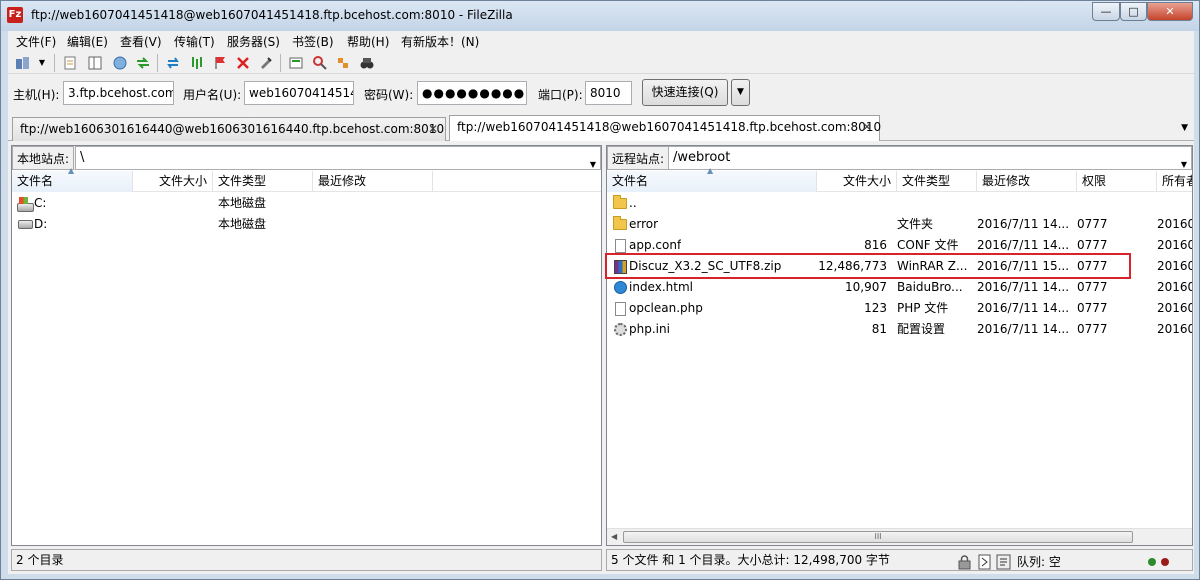 Image resolution: width=1200 pixels, height=580 pixels. What do you see at coordinates (440, 41) in the screenshot?
I see `menu-new-version: 有新版本！(N)` at bounding box center [440, 41].